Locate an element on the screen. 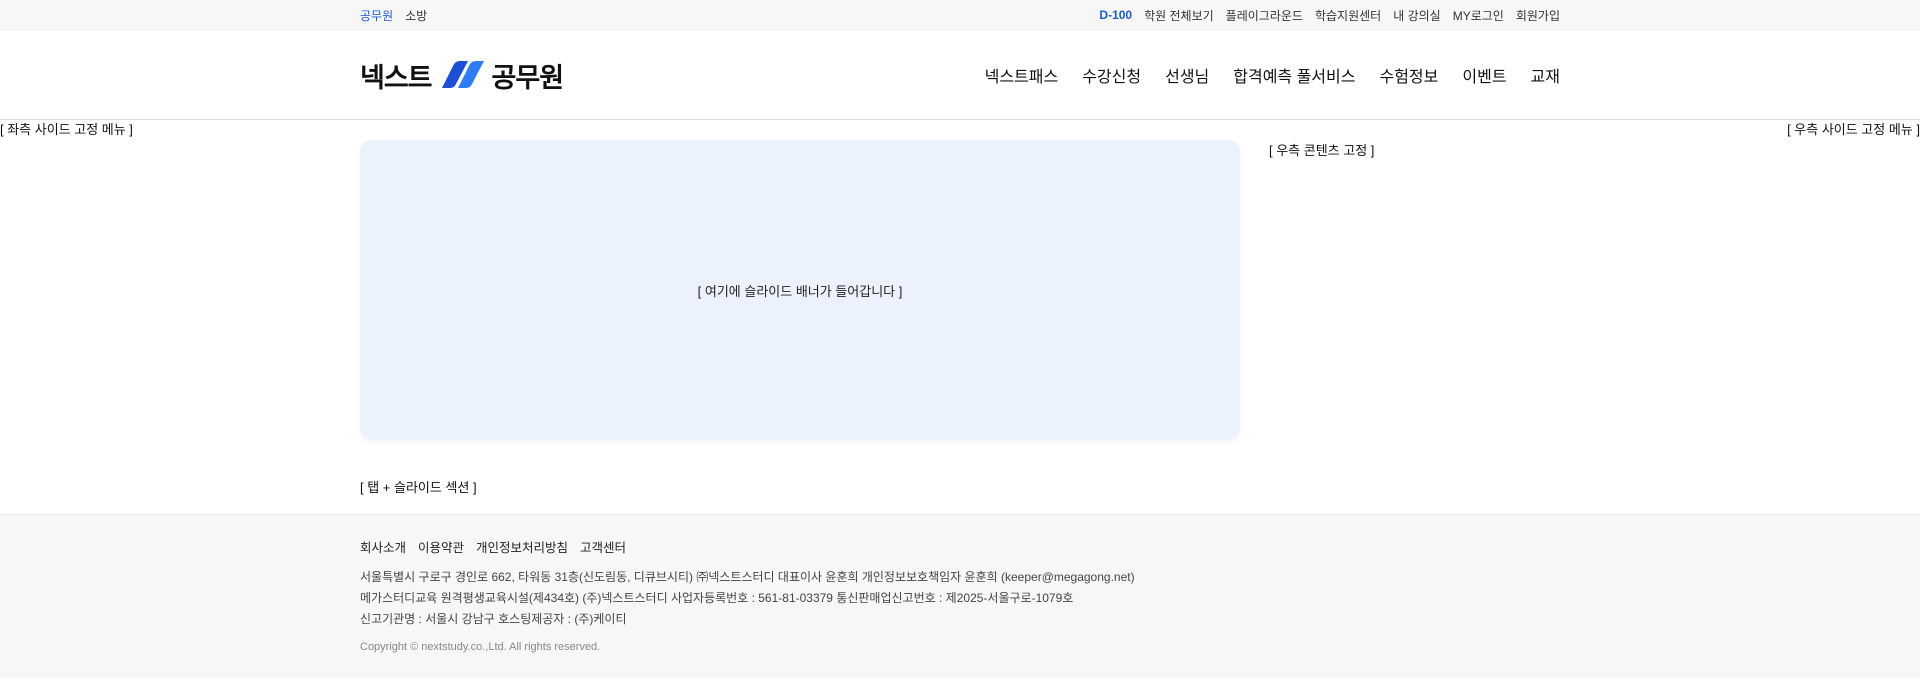 This screenshot has height=688, width=1920. link-my-login: MY로그인 is located at coordinates (1478, 15).